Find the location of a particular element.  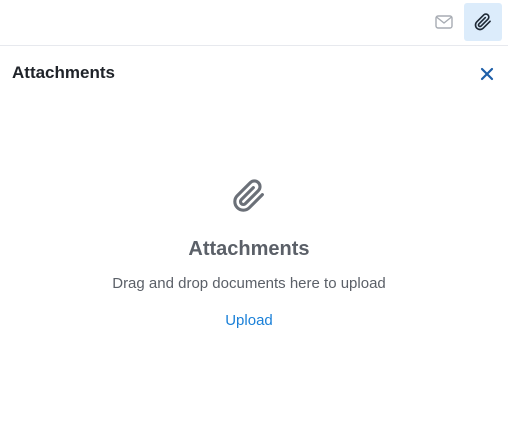

close-button is located at coordinates (487, 74).